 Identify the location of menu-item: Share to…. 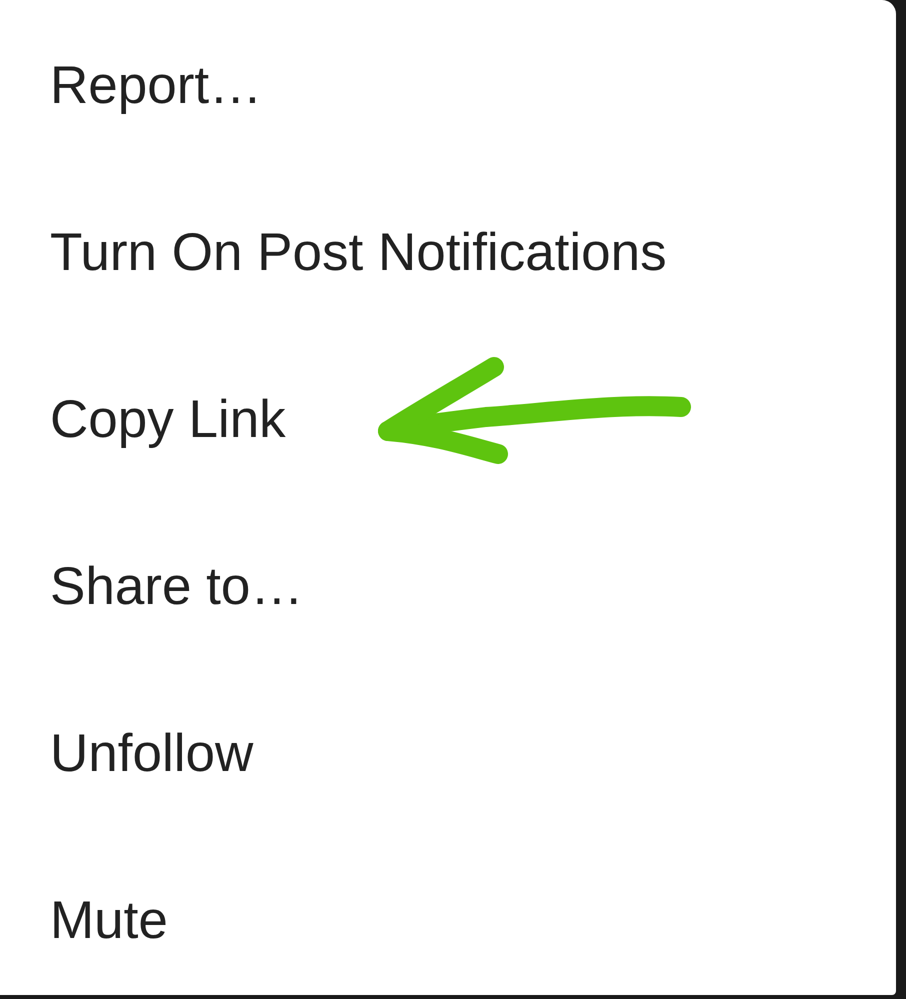
(177, 586).